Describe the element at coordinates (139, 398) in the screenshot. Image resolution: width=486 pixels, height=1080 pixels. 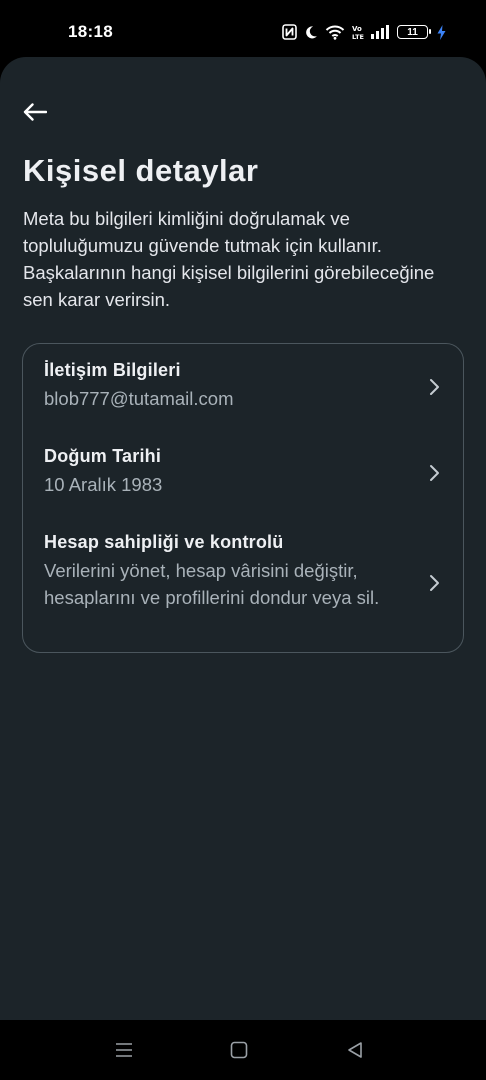
I see `contact-info-value: blob777@tutamail.com` at that location.